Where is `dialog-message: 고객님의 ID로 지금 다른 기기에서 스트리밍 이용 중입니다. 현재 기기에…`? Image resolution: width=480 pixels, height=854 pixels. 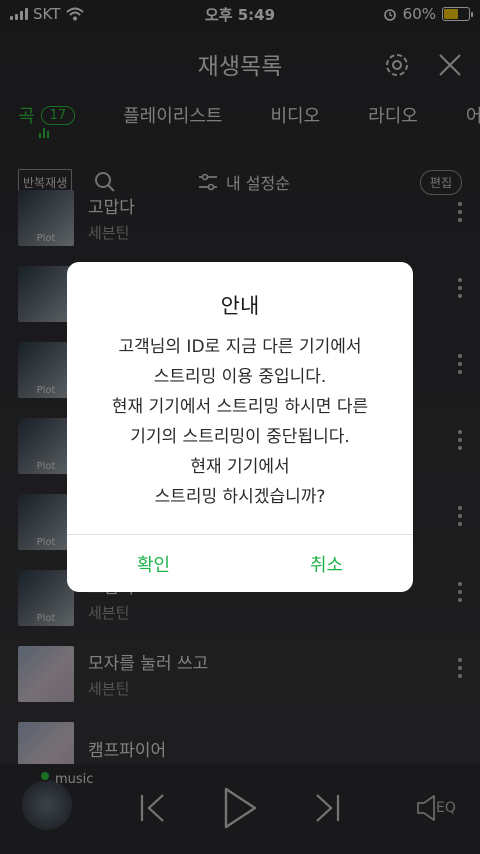 dialog-message: 고객님의 ID로 지금 다른 기기에서 스트리밍 이용 중입니다. 현재 기기에… is located at coordinates (240, 422).